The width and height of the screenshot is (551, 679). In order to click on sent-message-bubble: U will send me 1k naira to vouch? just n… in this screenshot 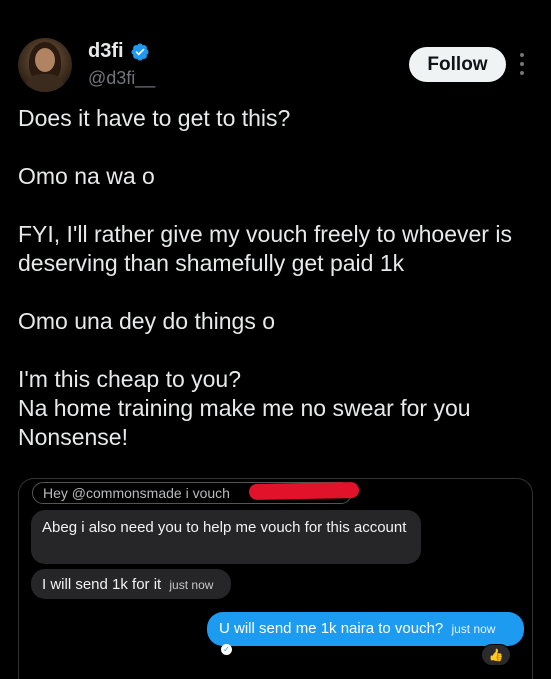, I will do `click(365, 633)`.